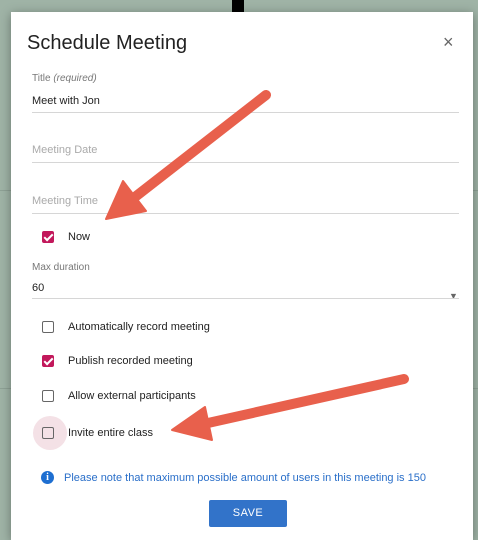  Describe the element at coordinates (110, 433) in the screenshot. I see `invite-class-label: Invite entire class` at that location.